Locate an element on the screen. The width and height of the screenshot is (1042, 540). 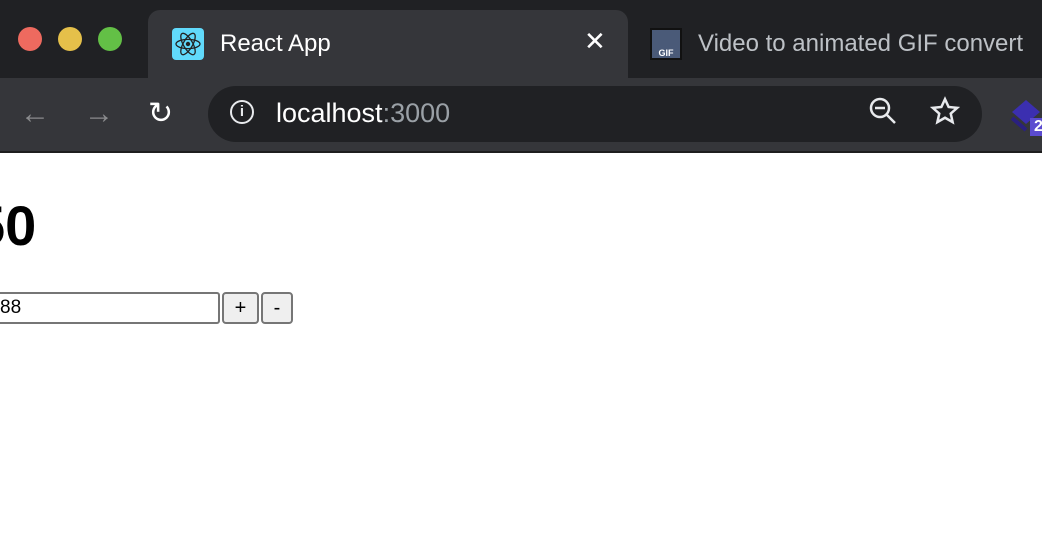
url-text: localhost:3000 is located at coordinates (363, 113).